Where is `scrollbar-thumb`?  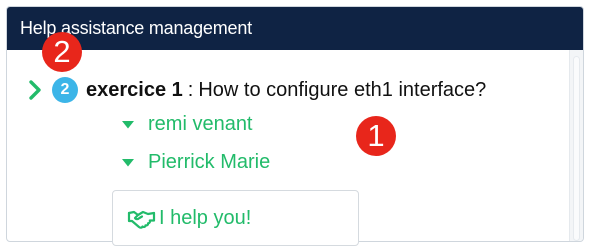 scrollbar-thumb is located at coordinates (576, 148).